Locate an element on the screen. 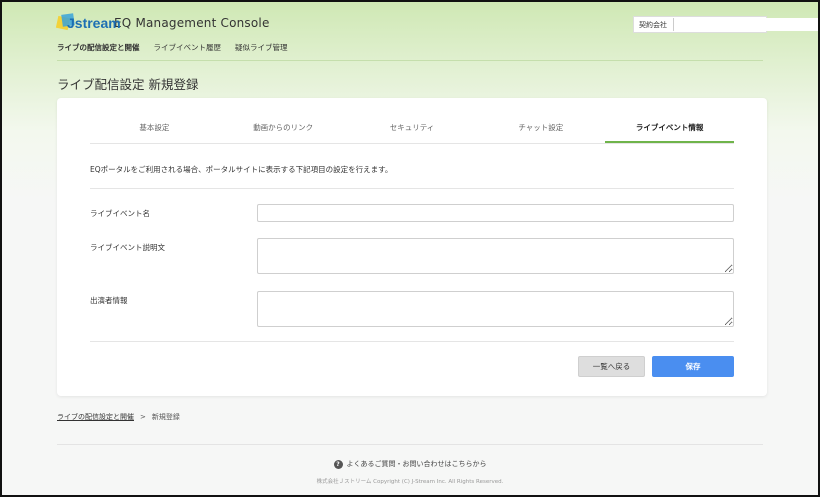 The width and height of the screenshot is (820, 497). jstream-logo: Jstream is located at coordinates (88, 22).